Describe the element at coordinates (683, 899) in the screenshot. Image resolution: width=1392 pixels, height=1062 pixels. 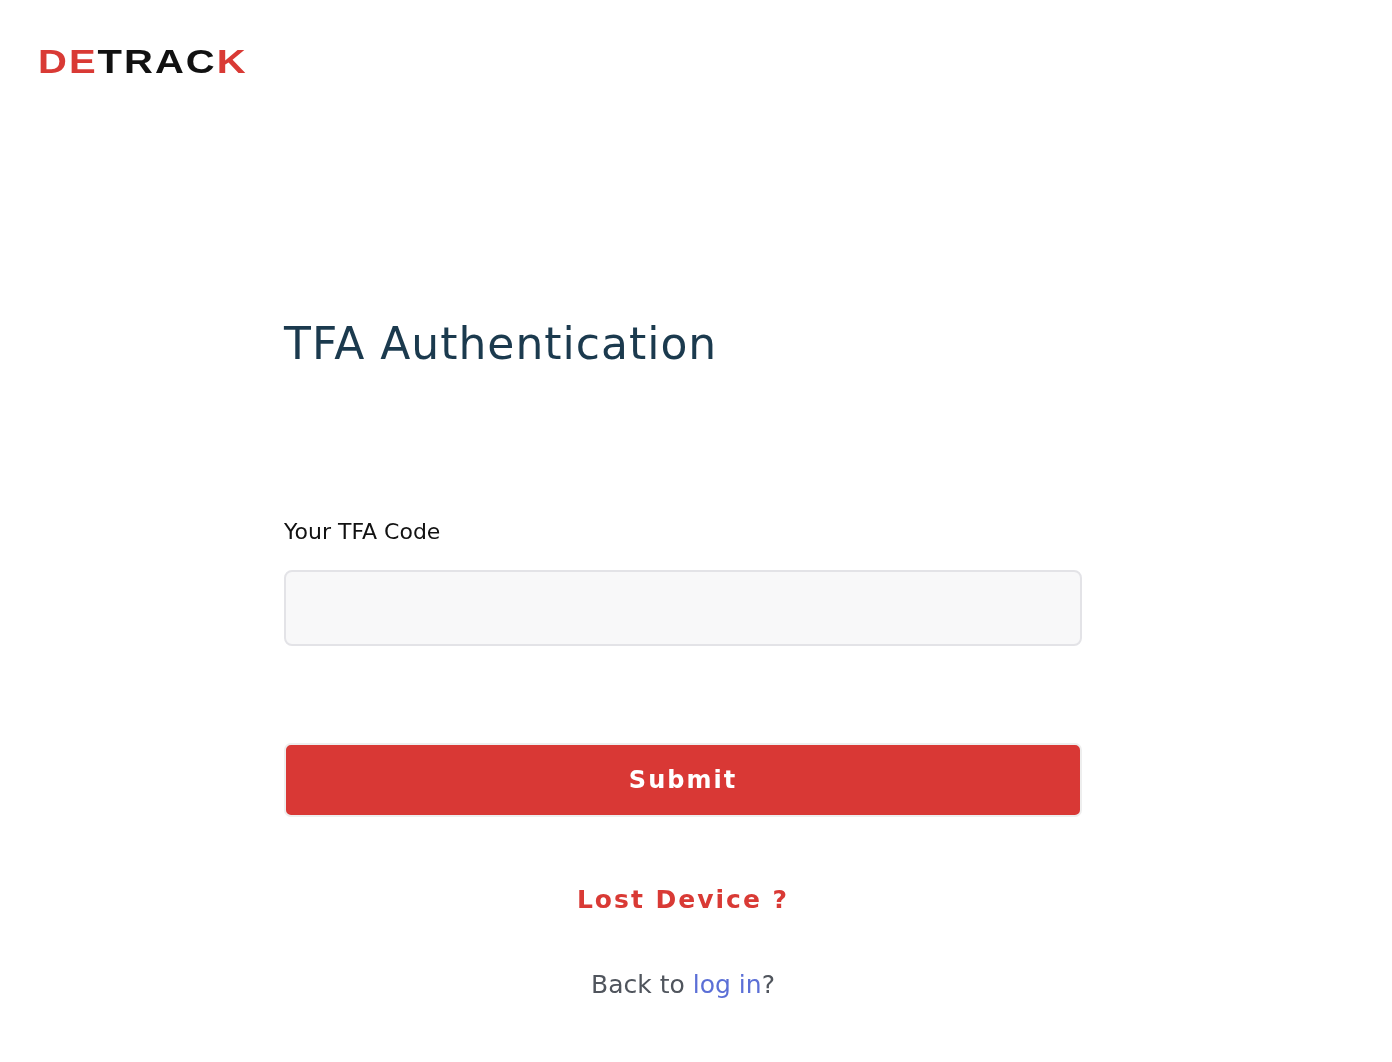
I see `lost-device-link: Lost Device ?` at that location.